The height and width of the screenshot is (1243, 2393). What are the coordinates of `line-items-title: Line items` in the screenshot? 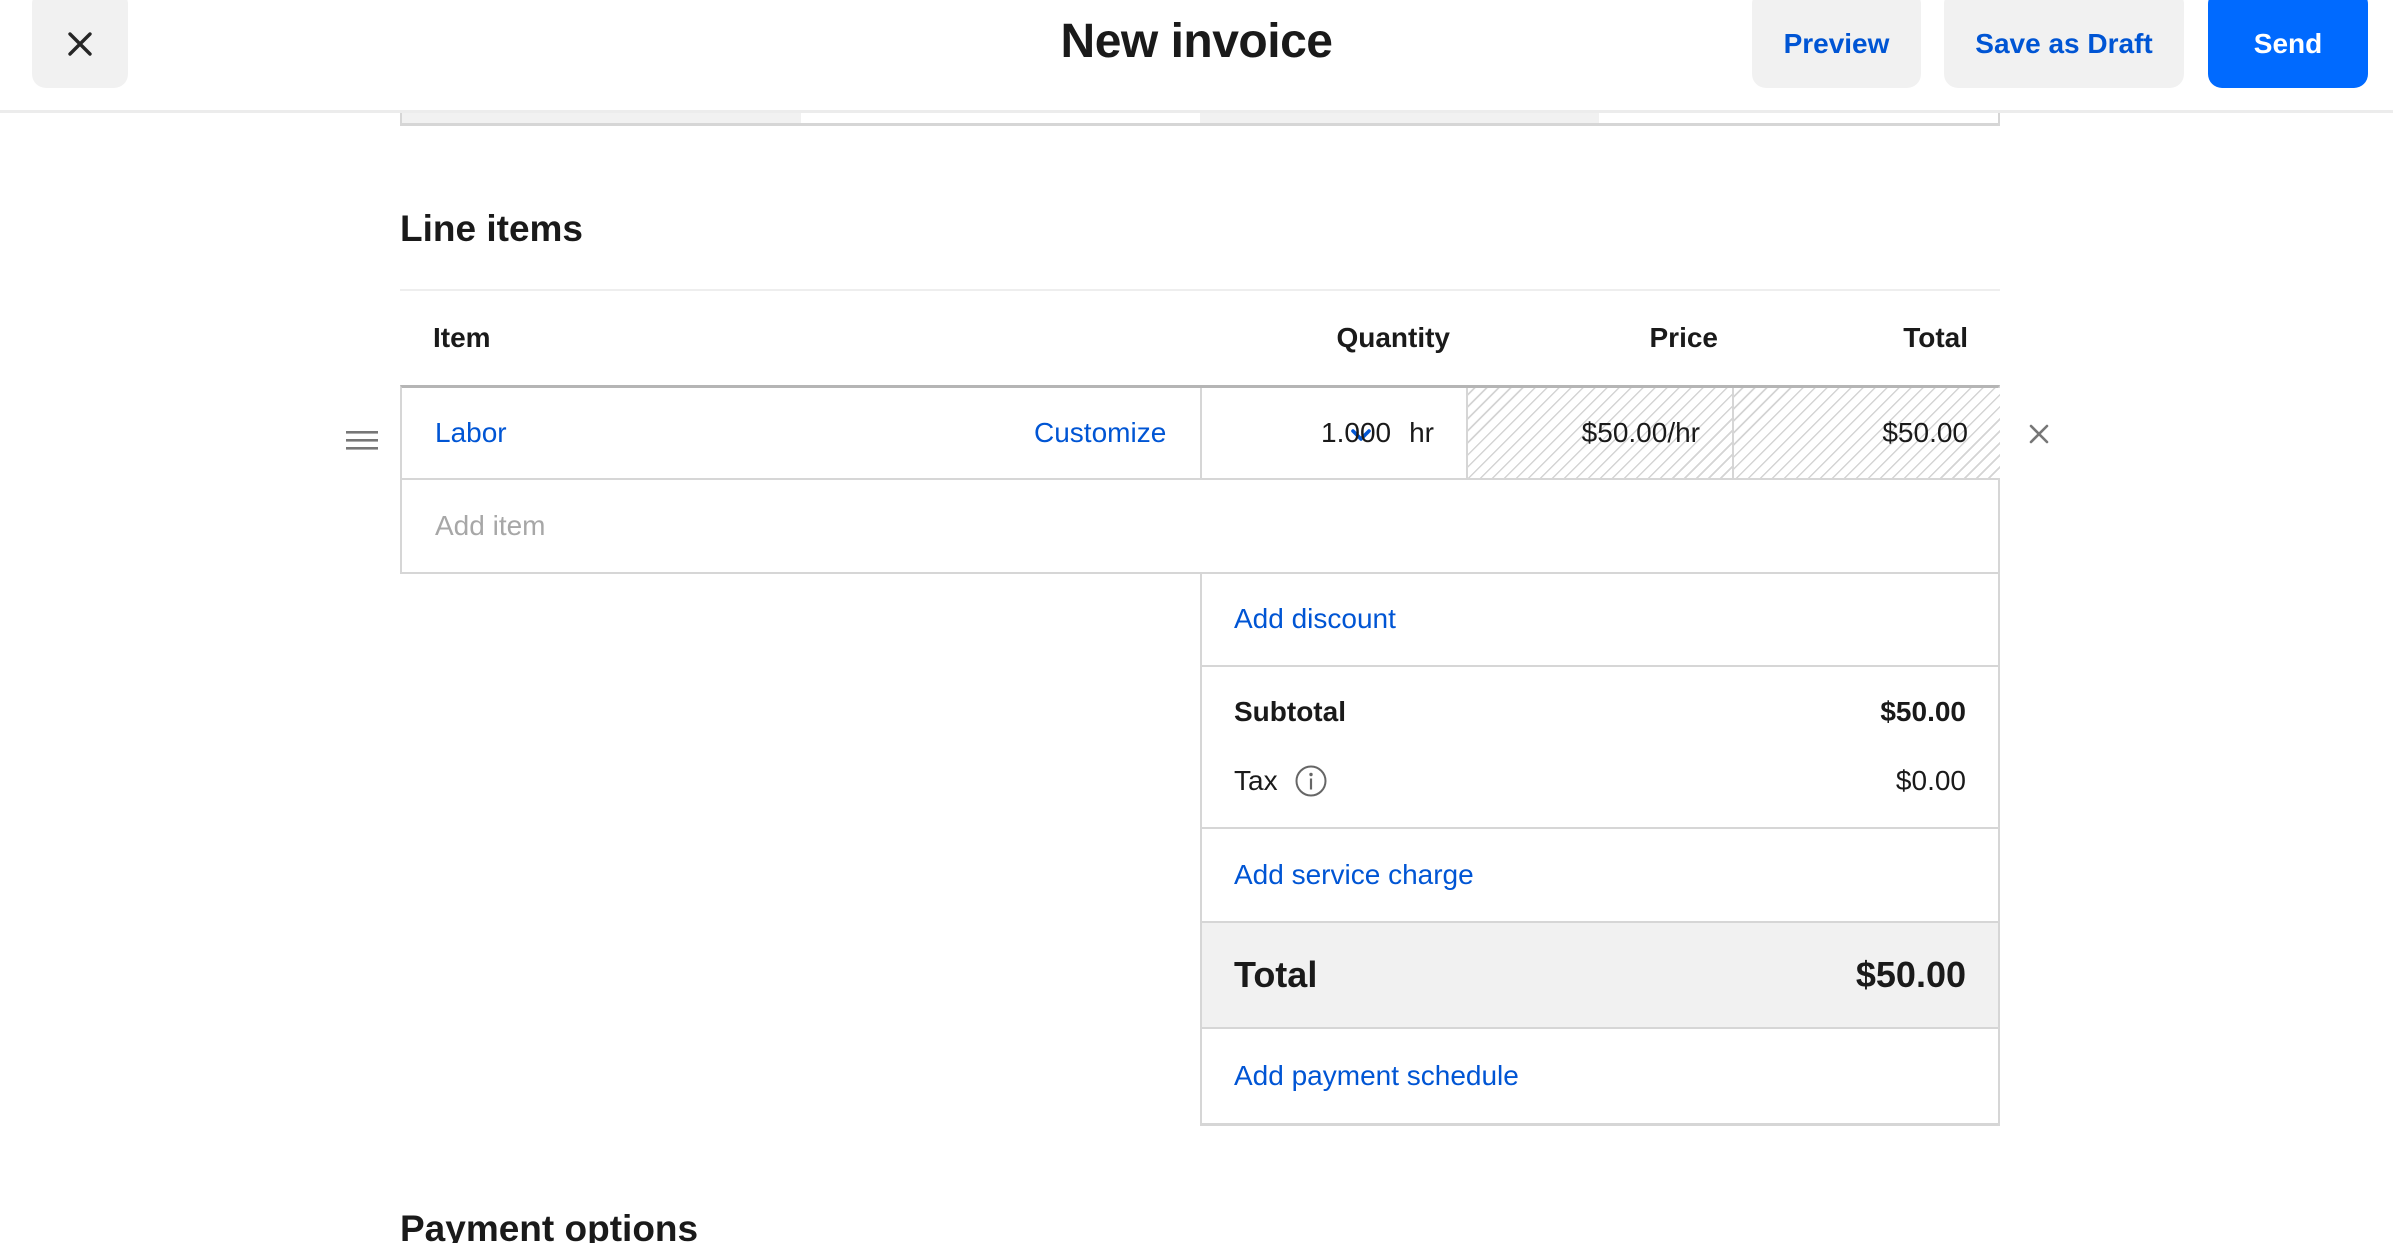 It's located at (491, 228).